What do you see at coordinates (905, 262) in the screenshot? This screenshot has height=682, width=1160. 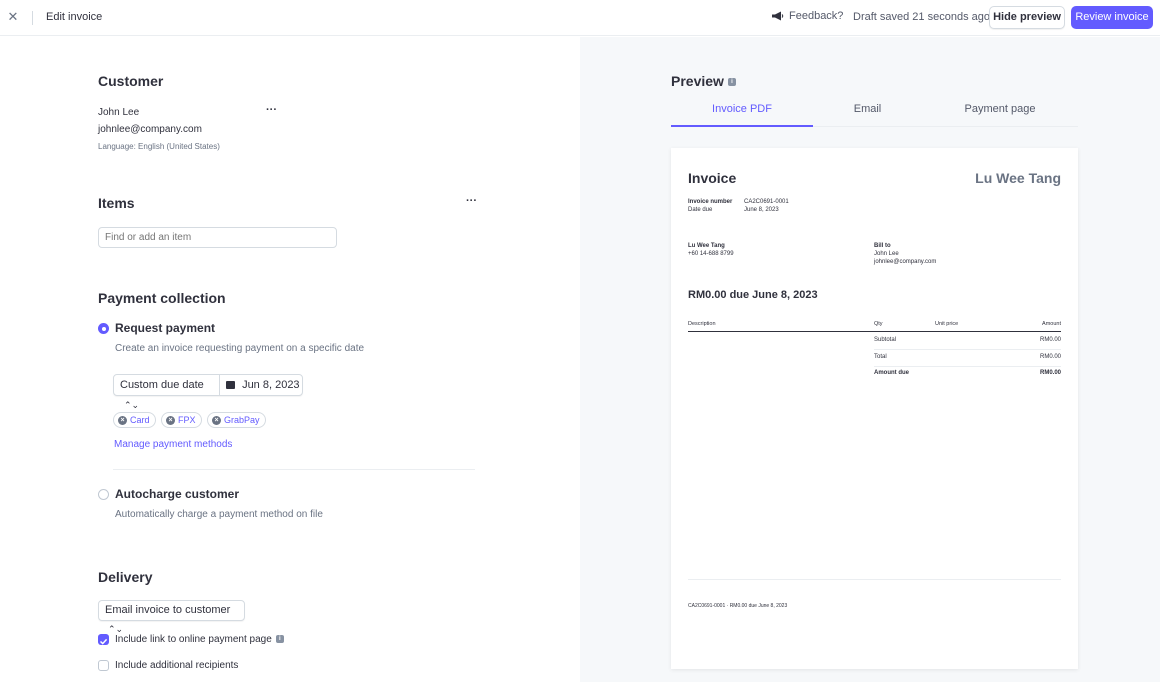 I see `bill-to-email: johnlee@company.com` at bounding box center [905, 262].